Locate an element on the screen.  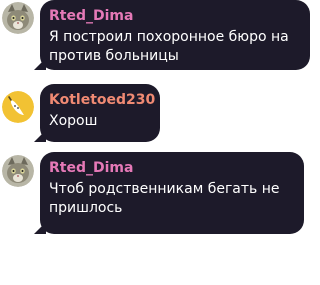
banana-avatar is located at coordinates (18, 107).